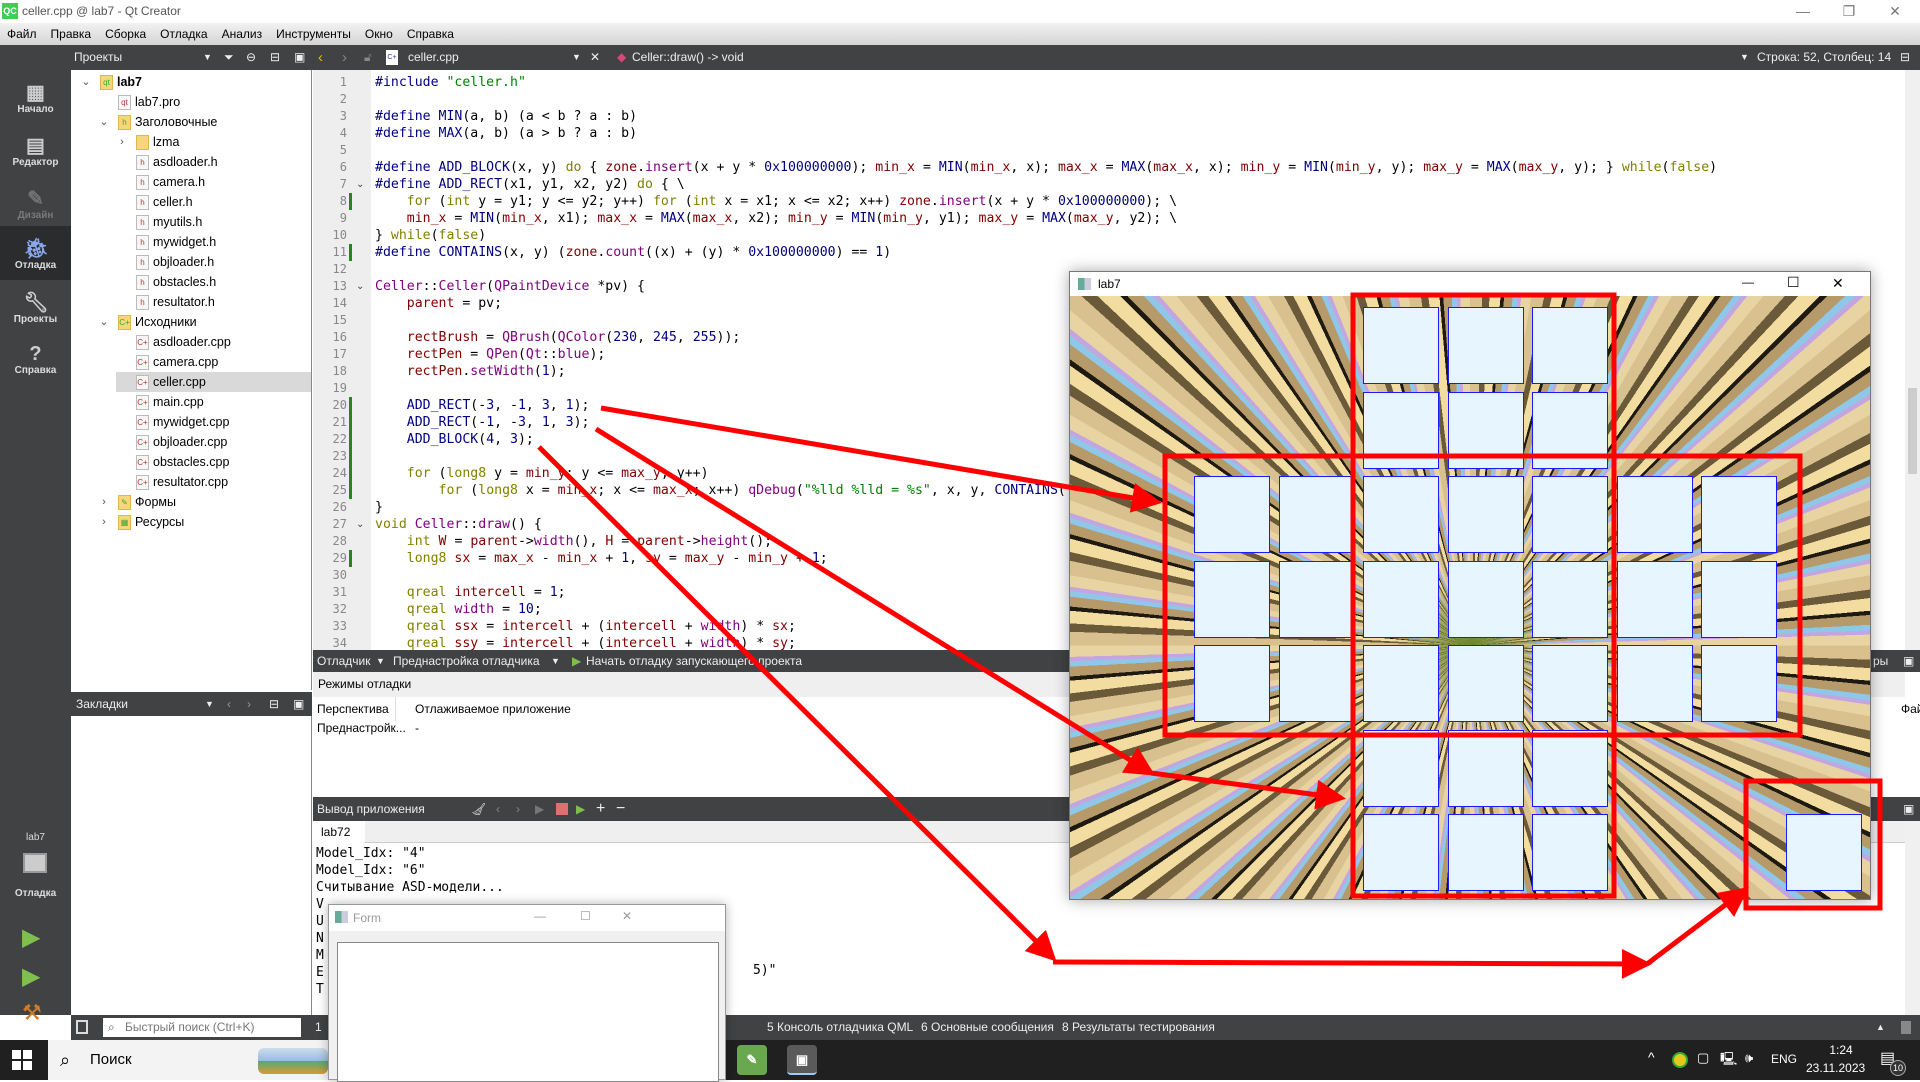 The width and height of the screenshot is (1920, 1082). I want to click on back-icon: ‹, so click(320, 57).